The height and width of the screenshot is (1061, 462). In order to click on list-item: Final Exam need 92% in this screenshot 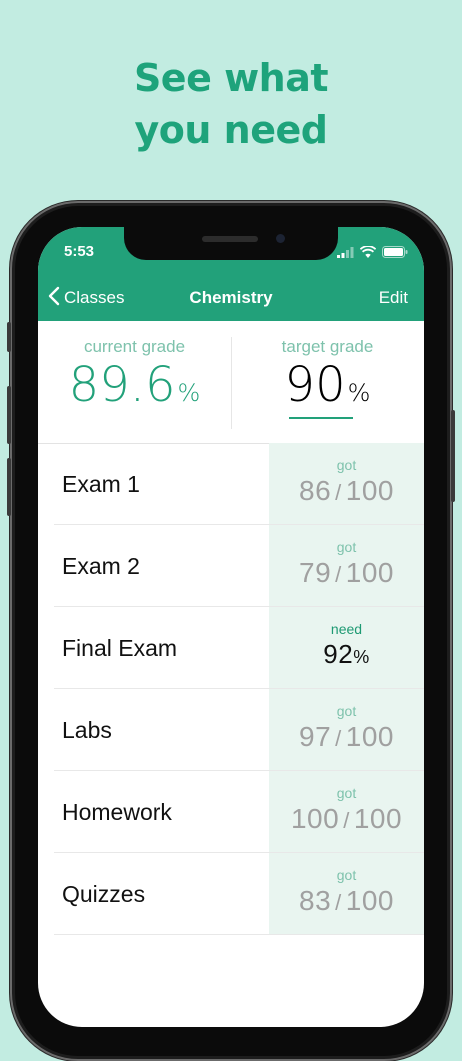, I will do `click(231, 648)`.